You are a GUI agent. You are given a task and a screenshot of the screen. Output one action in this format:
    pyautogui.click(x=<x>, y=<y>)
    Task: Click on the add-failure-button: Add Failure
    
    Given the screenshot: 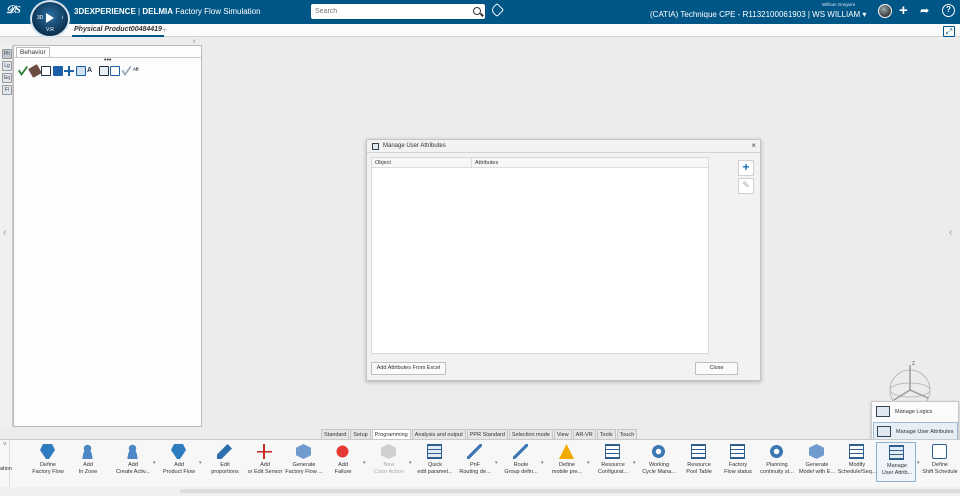 What is the action you would take?
    pyautogui.click(x=343, y=462)
    